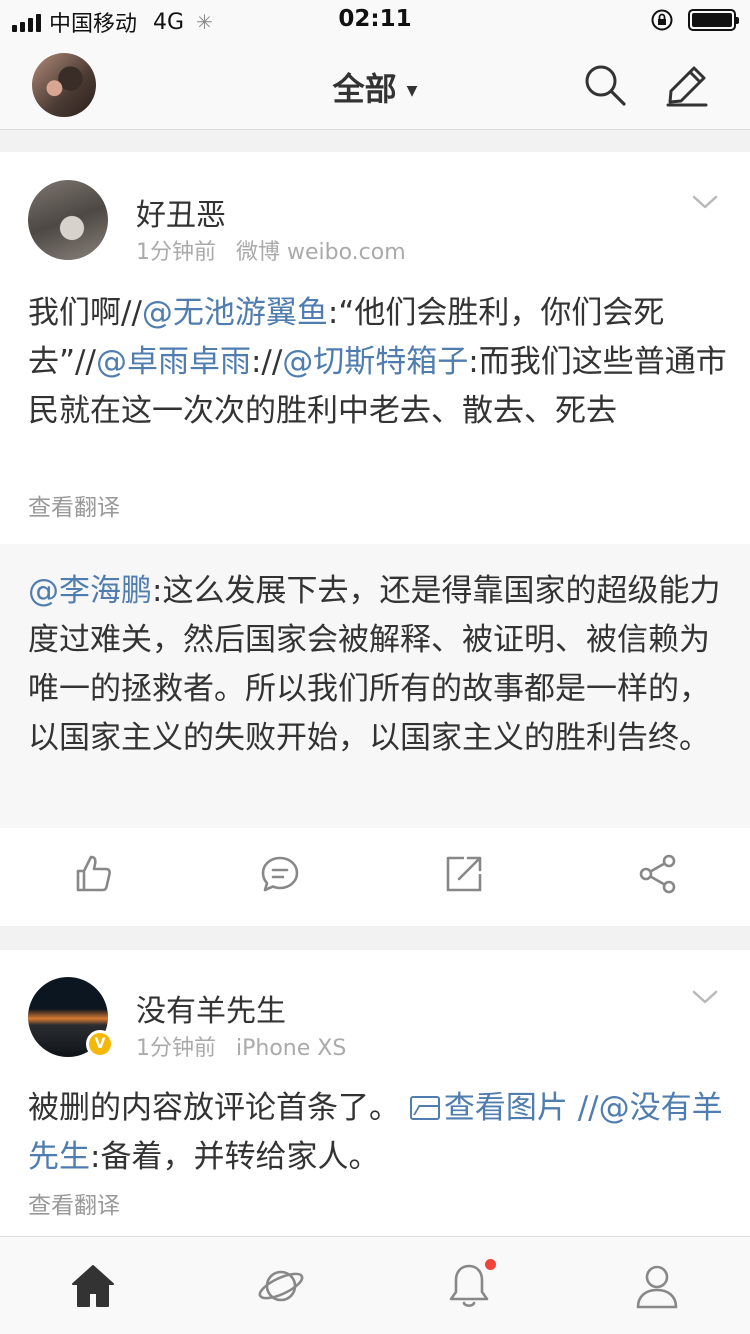 This screenshot has width=750, height=1334. Describe the element at coordinates (93, 1286) in the screenshot. I see `home-icon` at that location.